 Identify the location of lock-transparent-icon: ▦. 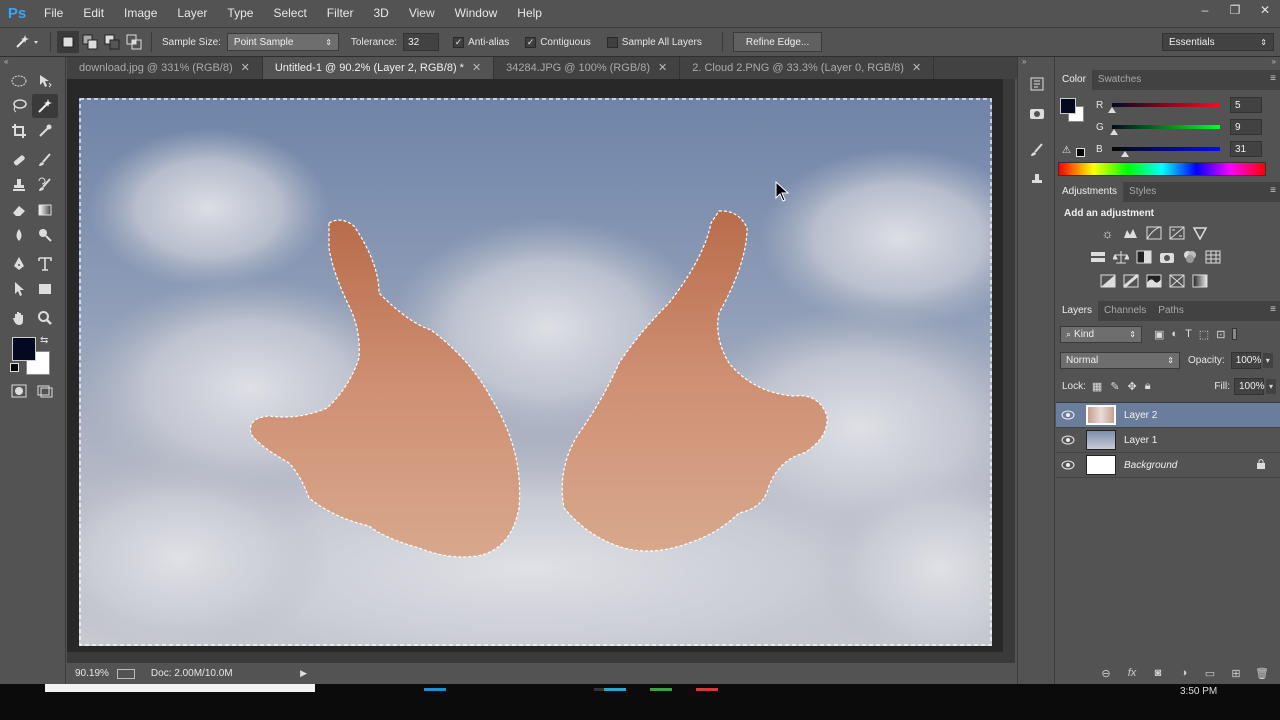
(1097, 386).